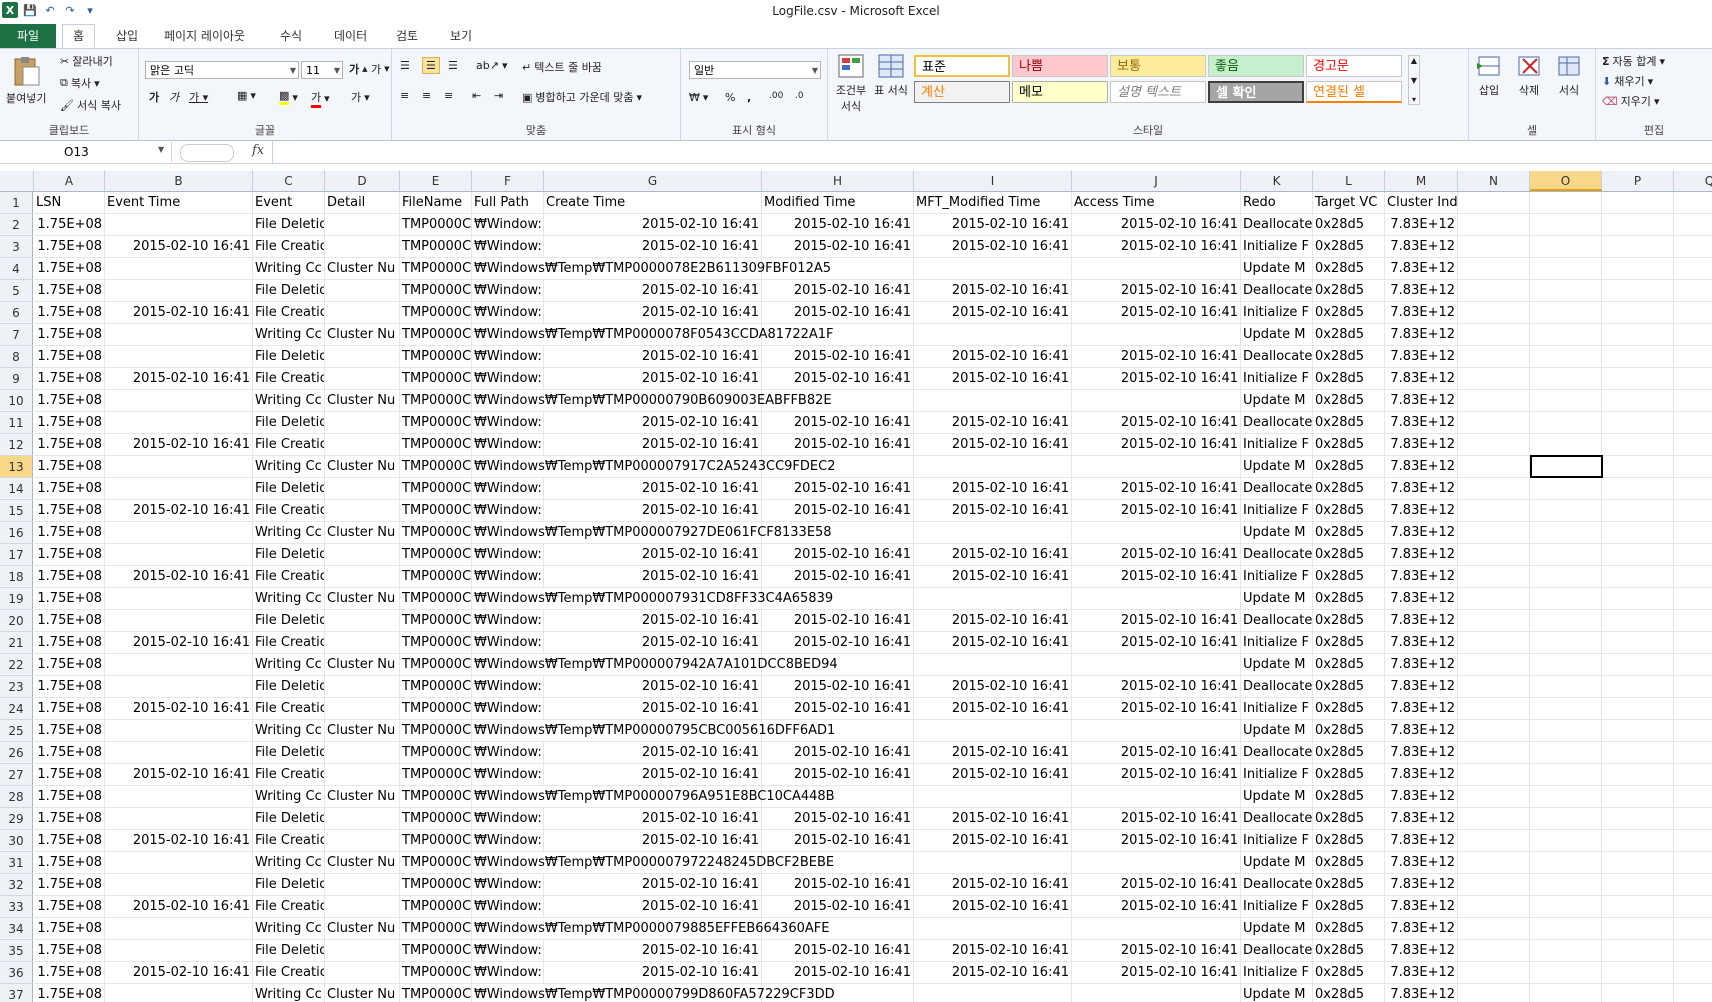 The height and width of the screenshot is (1002, 1712). I want to click on cell-b21: 2015-02-10 16:41, so click(179, 643).